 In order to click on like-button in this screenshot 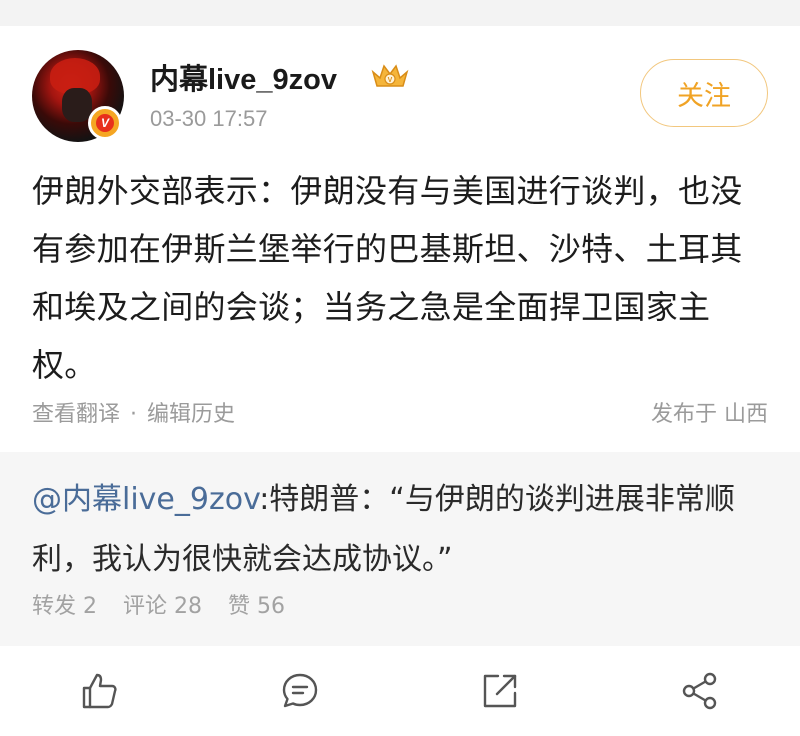, I will do `click(100, 691)`.